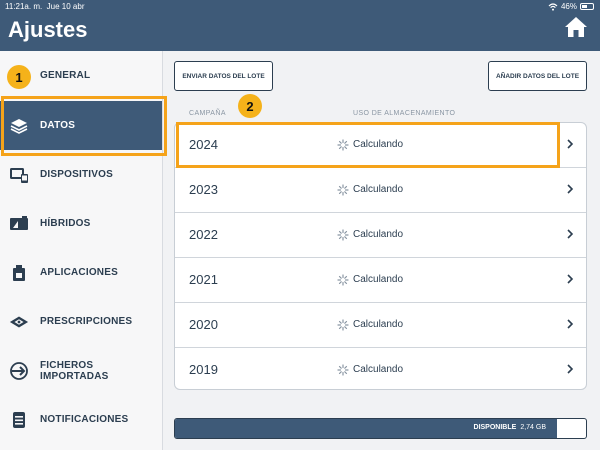 The width and height of the screenshot is (600, 450). I want to click on sidebar-item-label: NOTIFICACIONES, so click(84, 419).